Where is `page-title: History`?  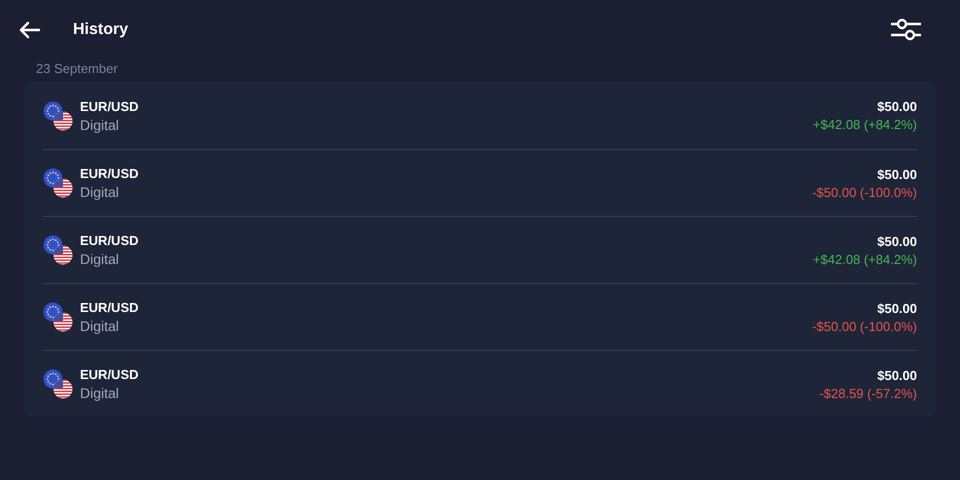
page-title: History is located at coordinates (100, 30).